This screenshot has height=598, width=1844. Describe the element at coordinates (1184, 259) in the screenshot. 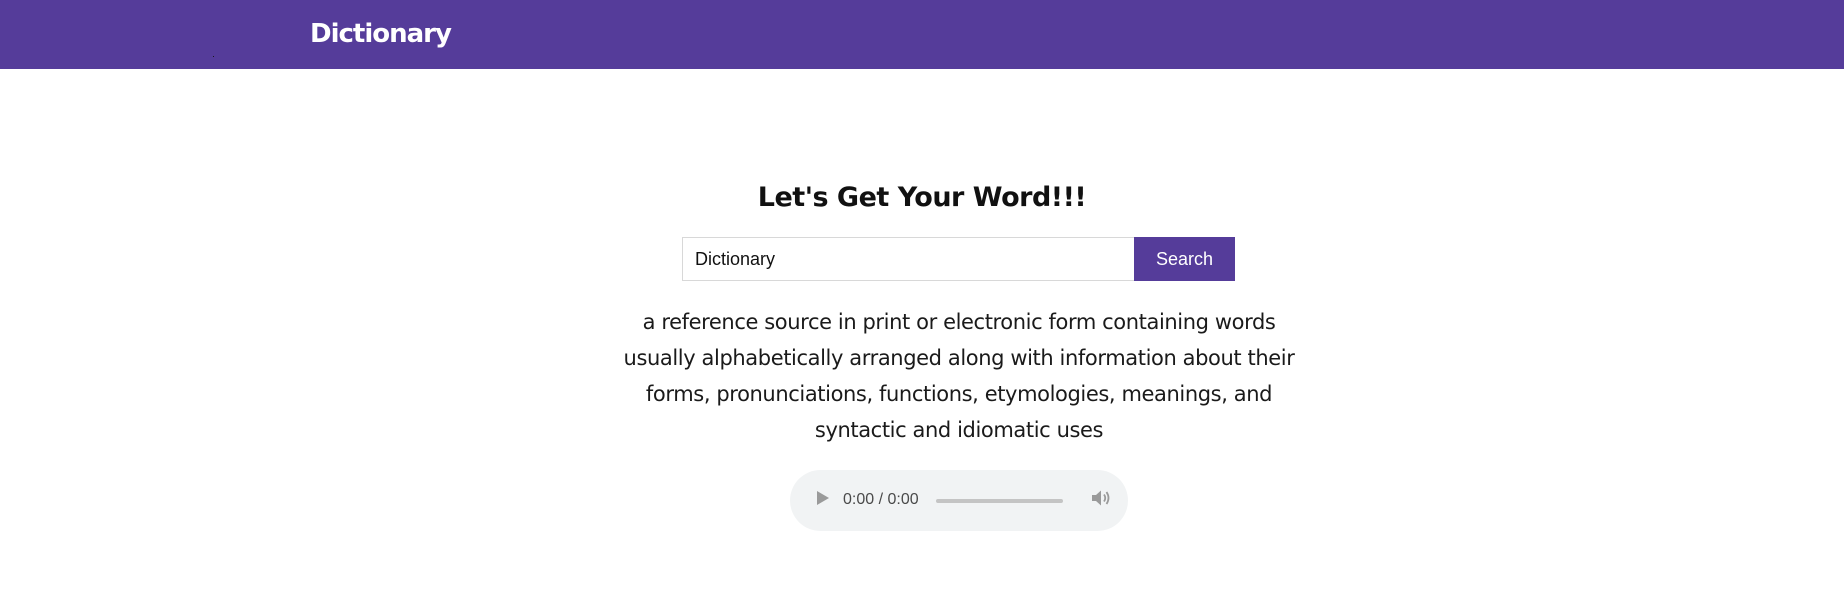

I see `search-button: Search` at that location.